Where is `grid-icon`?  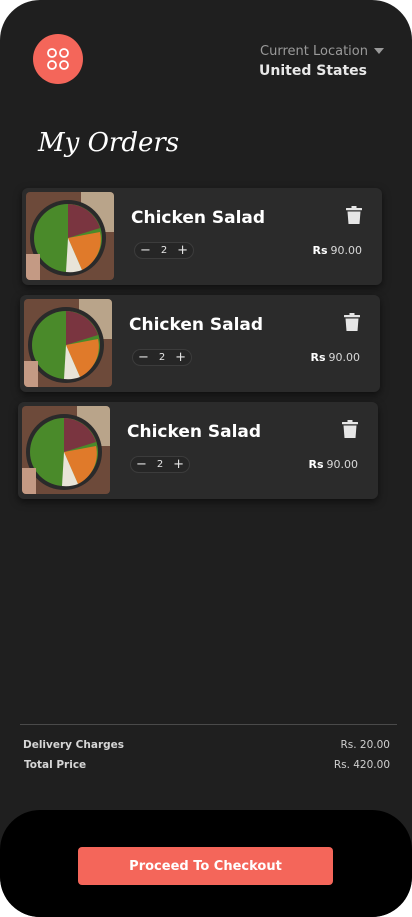 grid-icon is located at coordinates (58, 59).